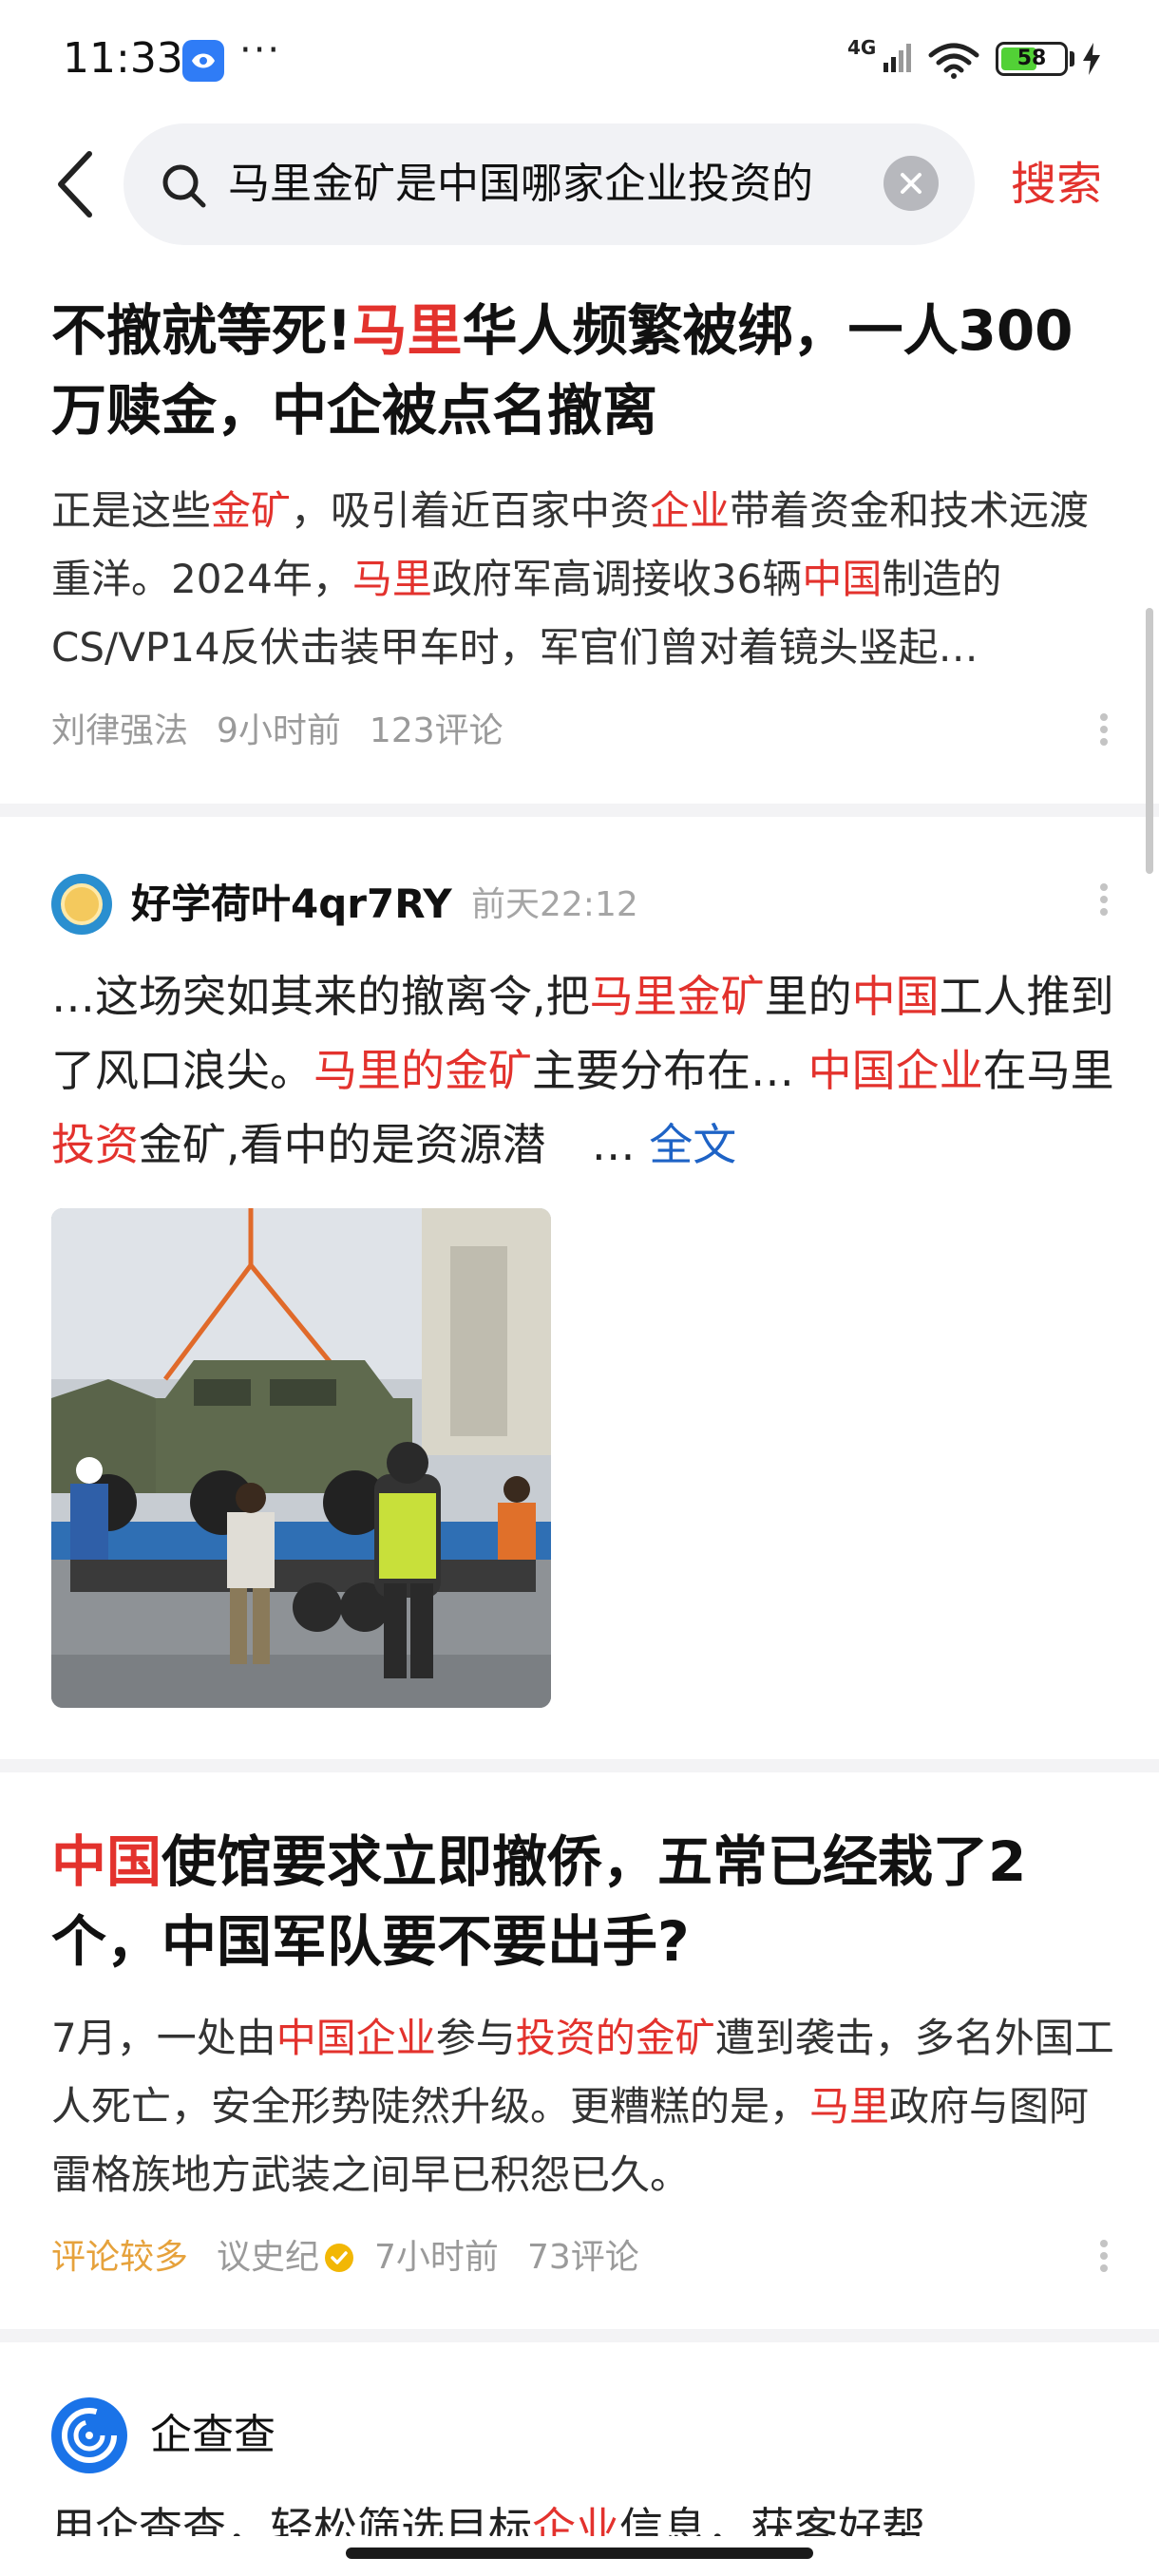 The width and height of the screenshot is (1159, 2576). Describe the element at coordinates (203, 61) in the screenshot. I see `app-notification-icon` at that location.